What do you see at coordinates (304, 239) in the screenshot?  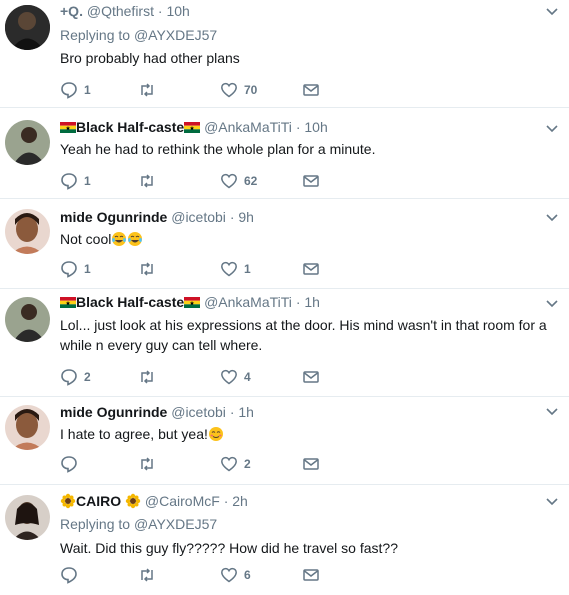 I see `tweet-text-row: Not cool` at bounding box center [304, 239].